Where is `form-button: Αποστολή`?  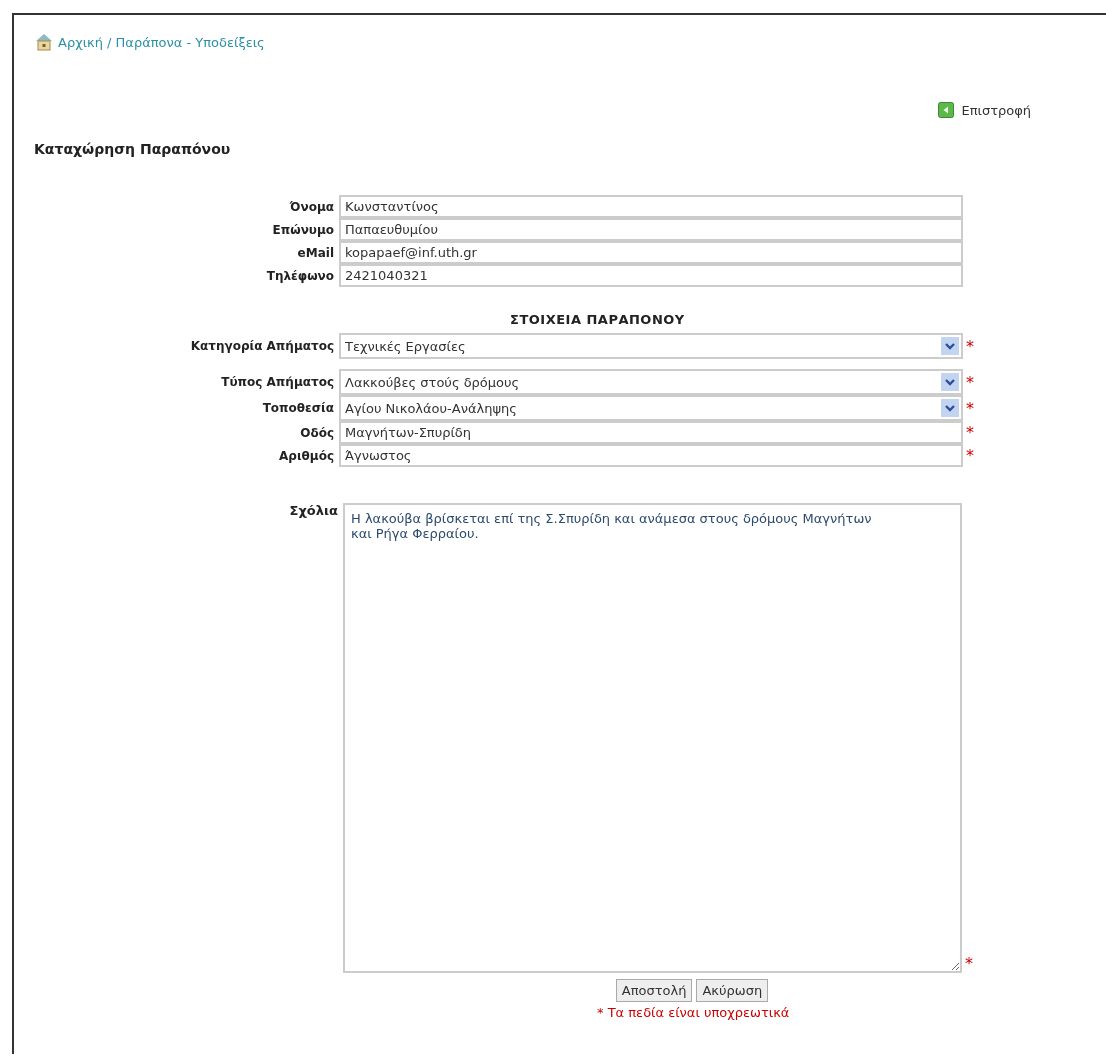 form-button: Αποστολή is located at coordinates (654, 990).